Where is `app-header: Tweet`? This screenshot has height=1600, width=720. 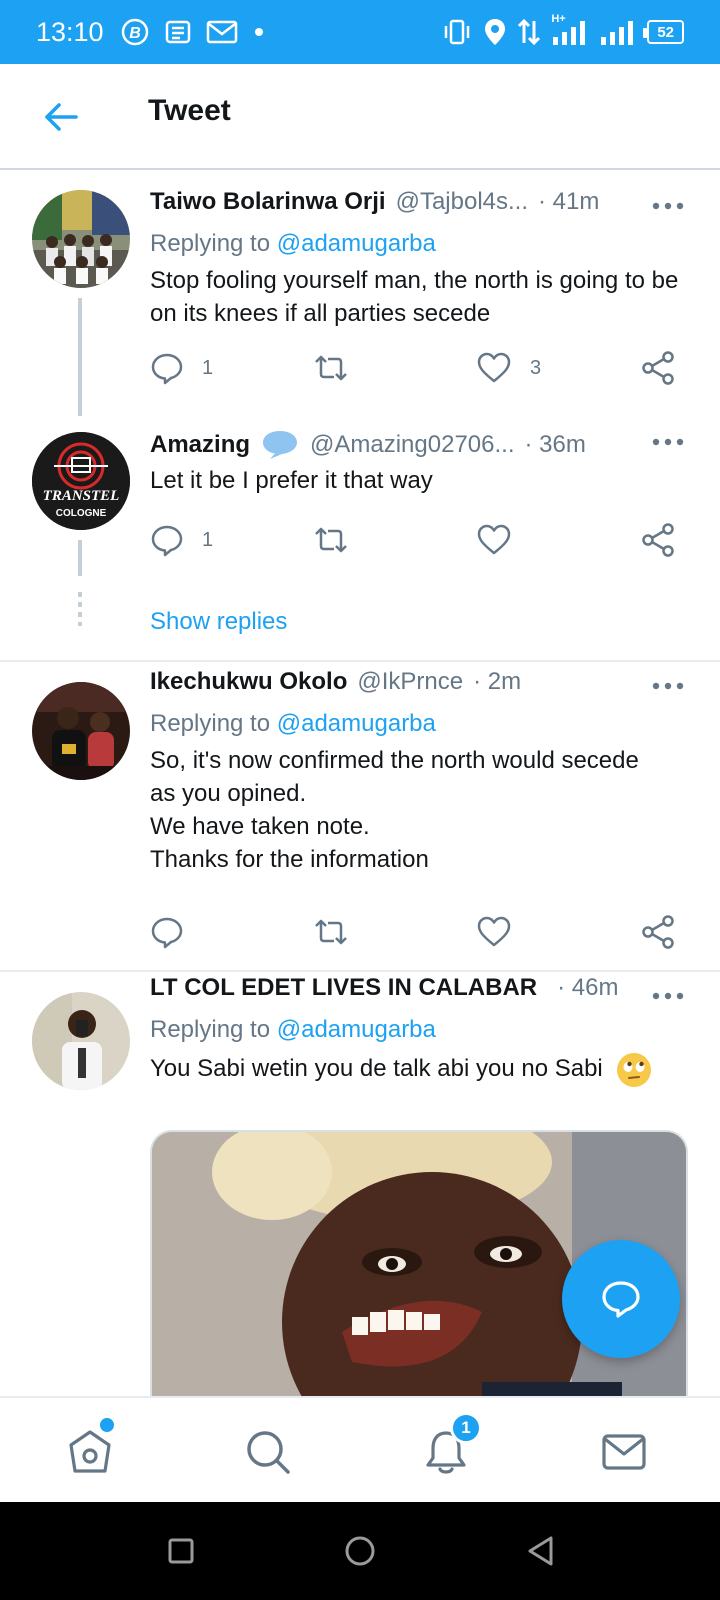 app-header: Tweet is located at coordinates (360, 117).